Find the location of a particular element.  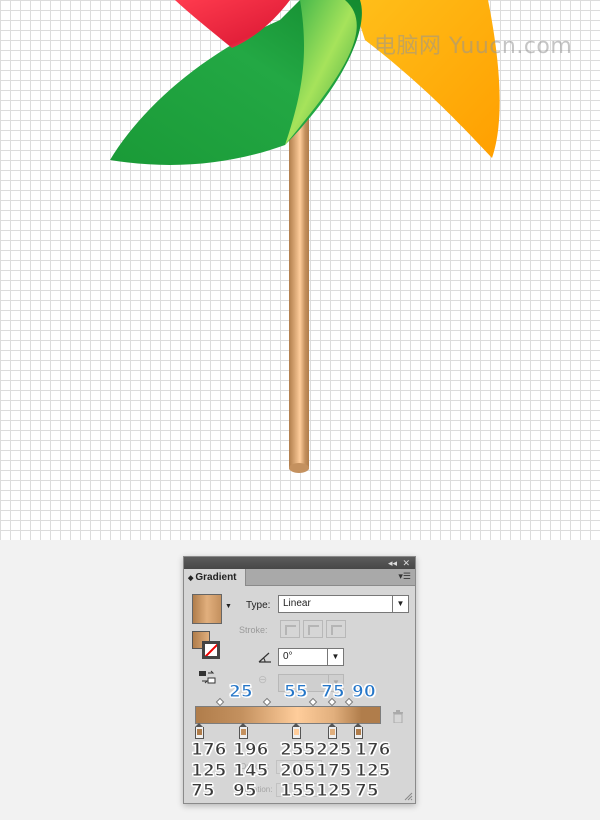

blue-value: 125 is located at coordinates (334, 791).